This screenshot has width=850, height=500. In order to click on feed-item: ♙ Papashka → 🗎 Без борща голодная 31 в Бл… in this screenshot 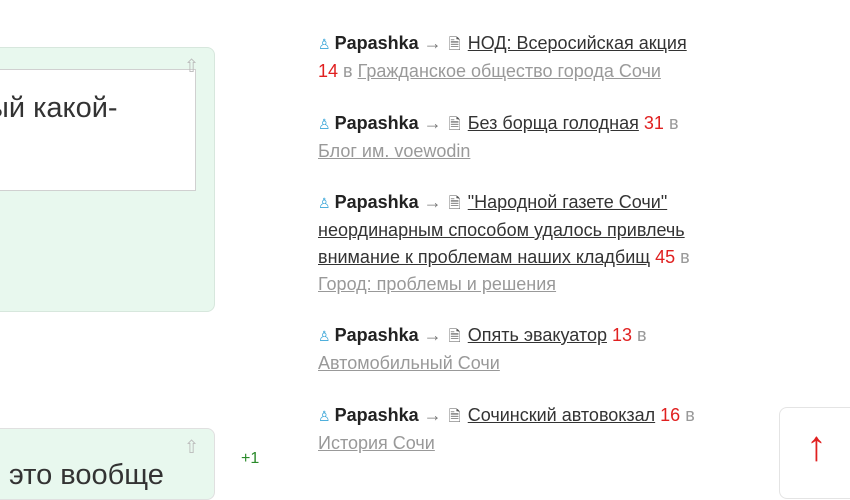, I will do `click(538, 137)`.